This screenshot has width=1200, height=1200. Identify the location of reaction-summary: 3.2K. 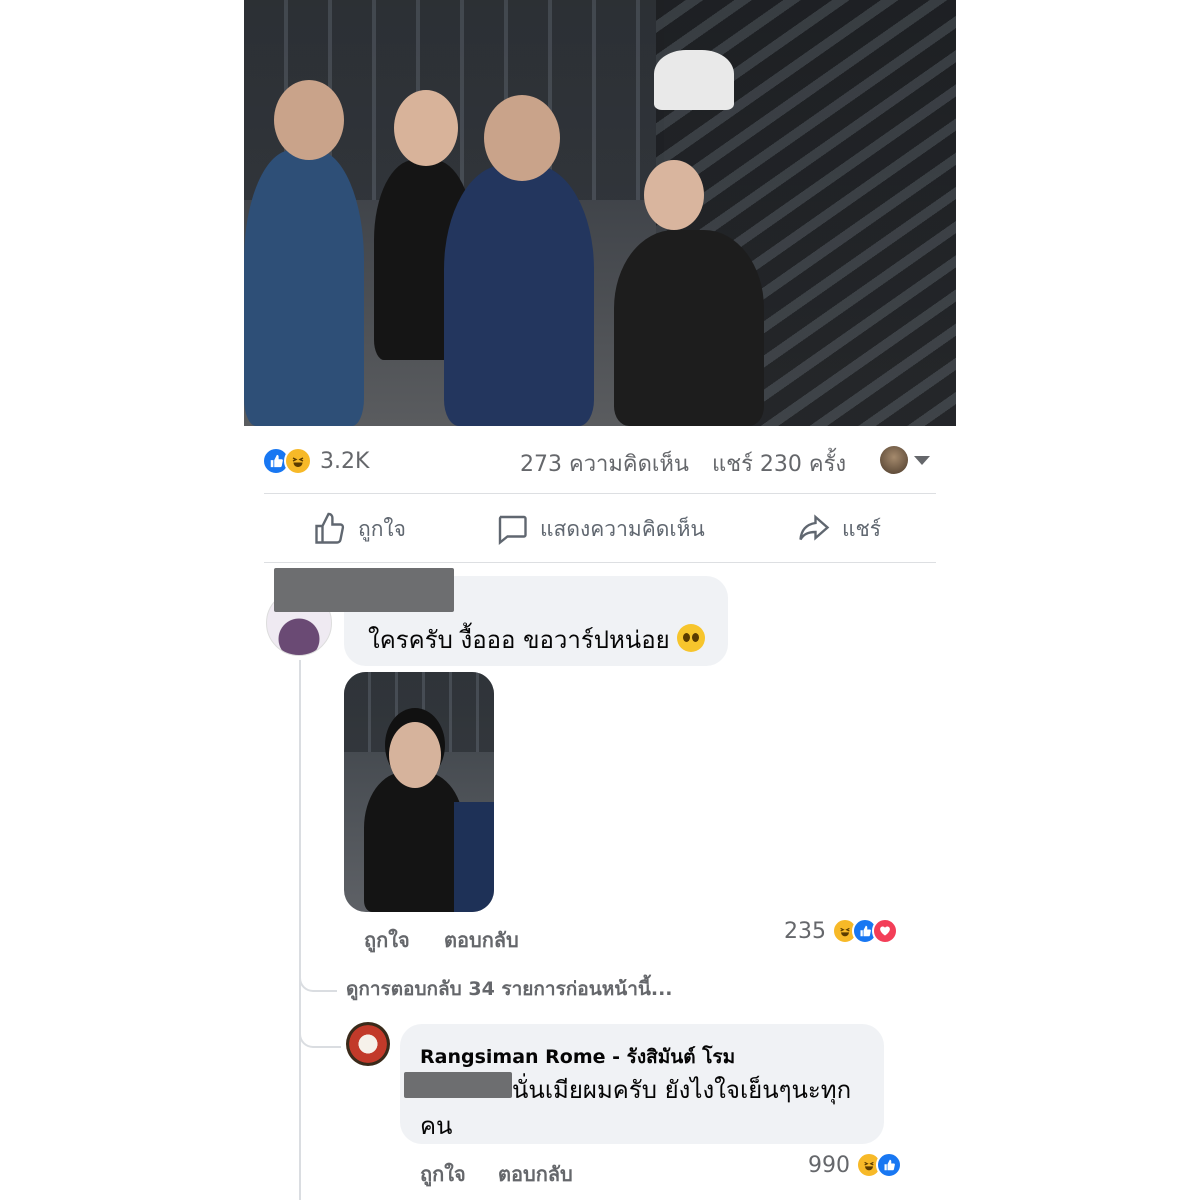
(315, 461).